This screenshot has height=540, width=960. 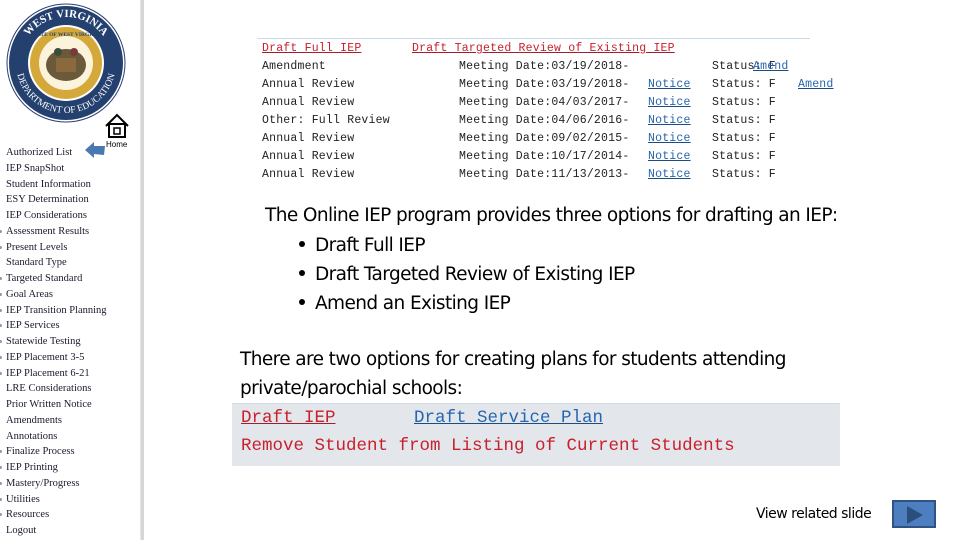 I want to click on play-icon, so click(x=915, y=515).